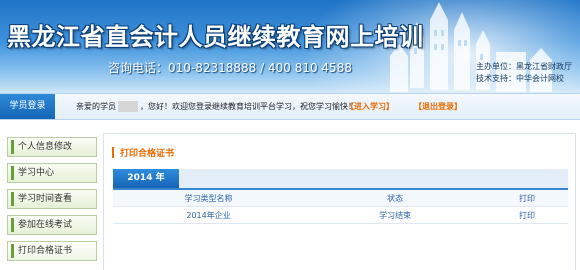 This screenshot has width=580, height=270. Describe the element at coordinates (248, 106) in the screenshot. I see `greeting-suffix: ，您好！欢迎您登录继续教育培训平台学习，祝您学习愉快！` at that location.